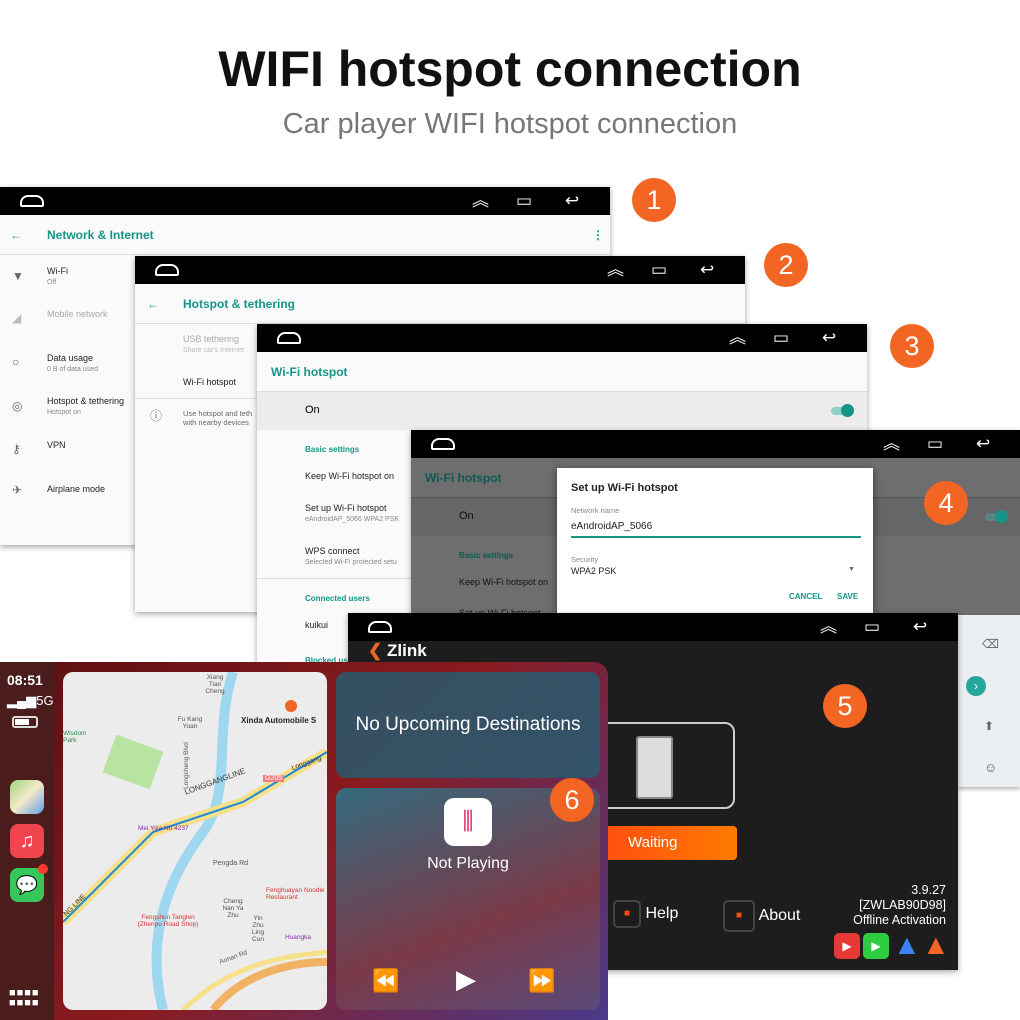 The width and height of the screenshot is (1020, 1020). Describe the element at coordinates (654, 200) in the screenshot. I see `step-badge-1: 1` at that location.